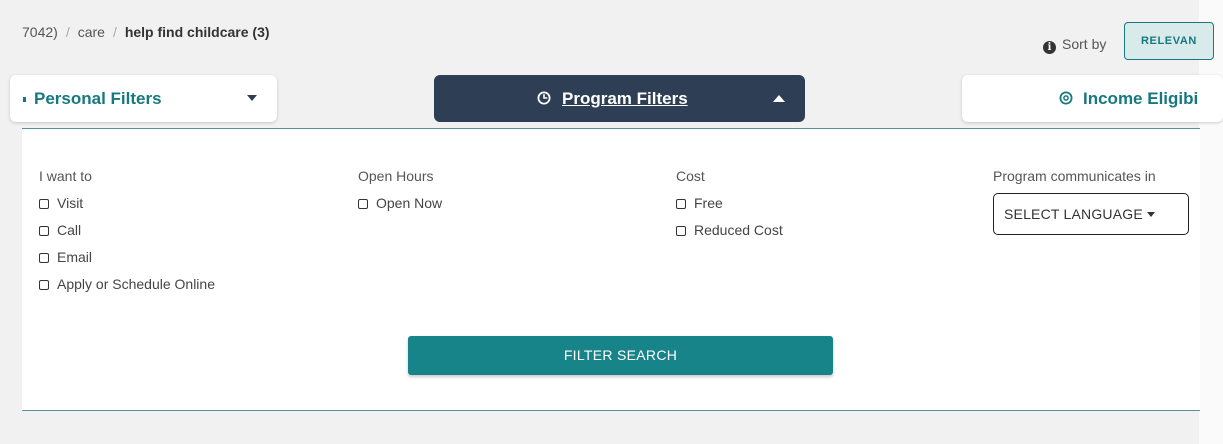  Describe the element at coordinates (1150, 214) in the screenshot. I see `caret-down-icon` at that location.